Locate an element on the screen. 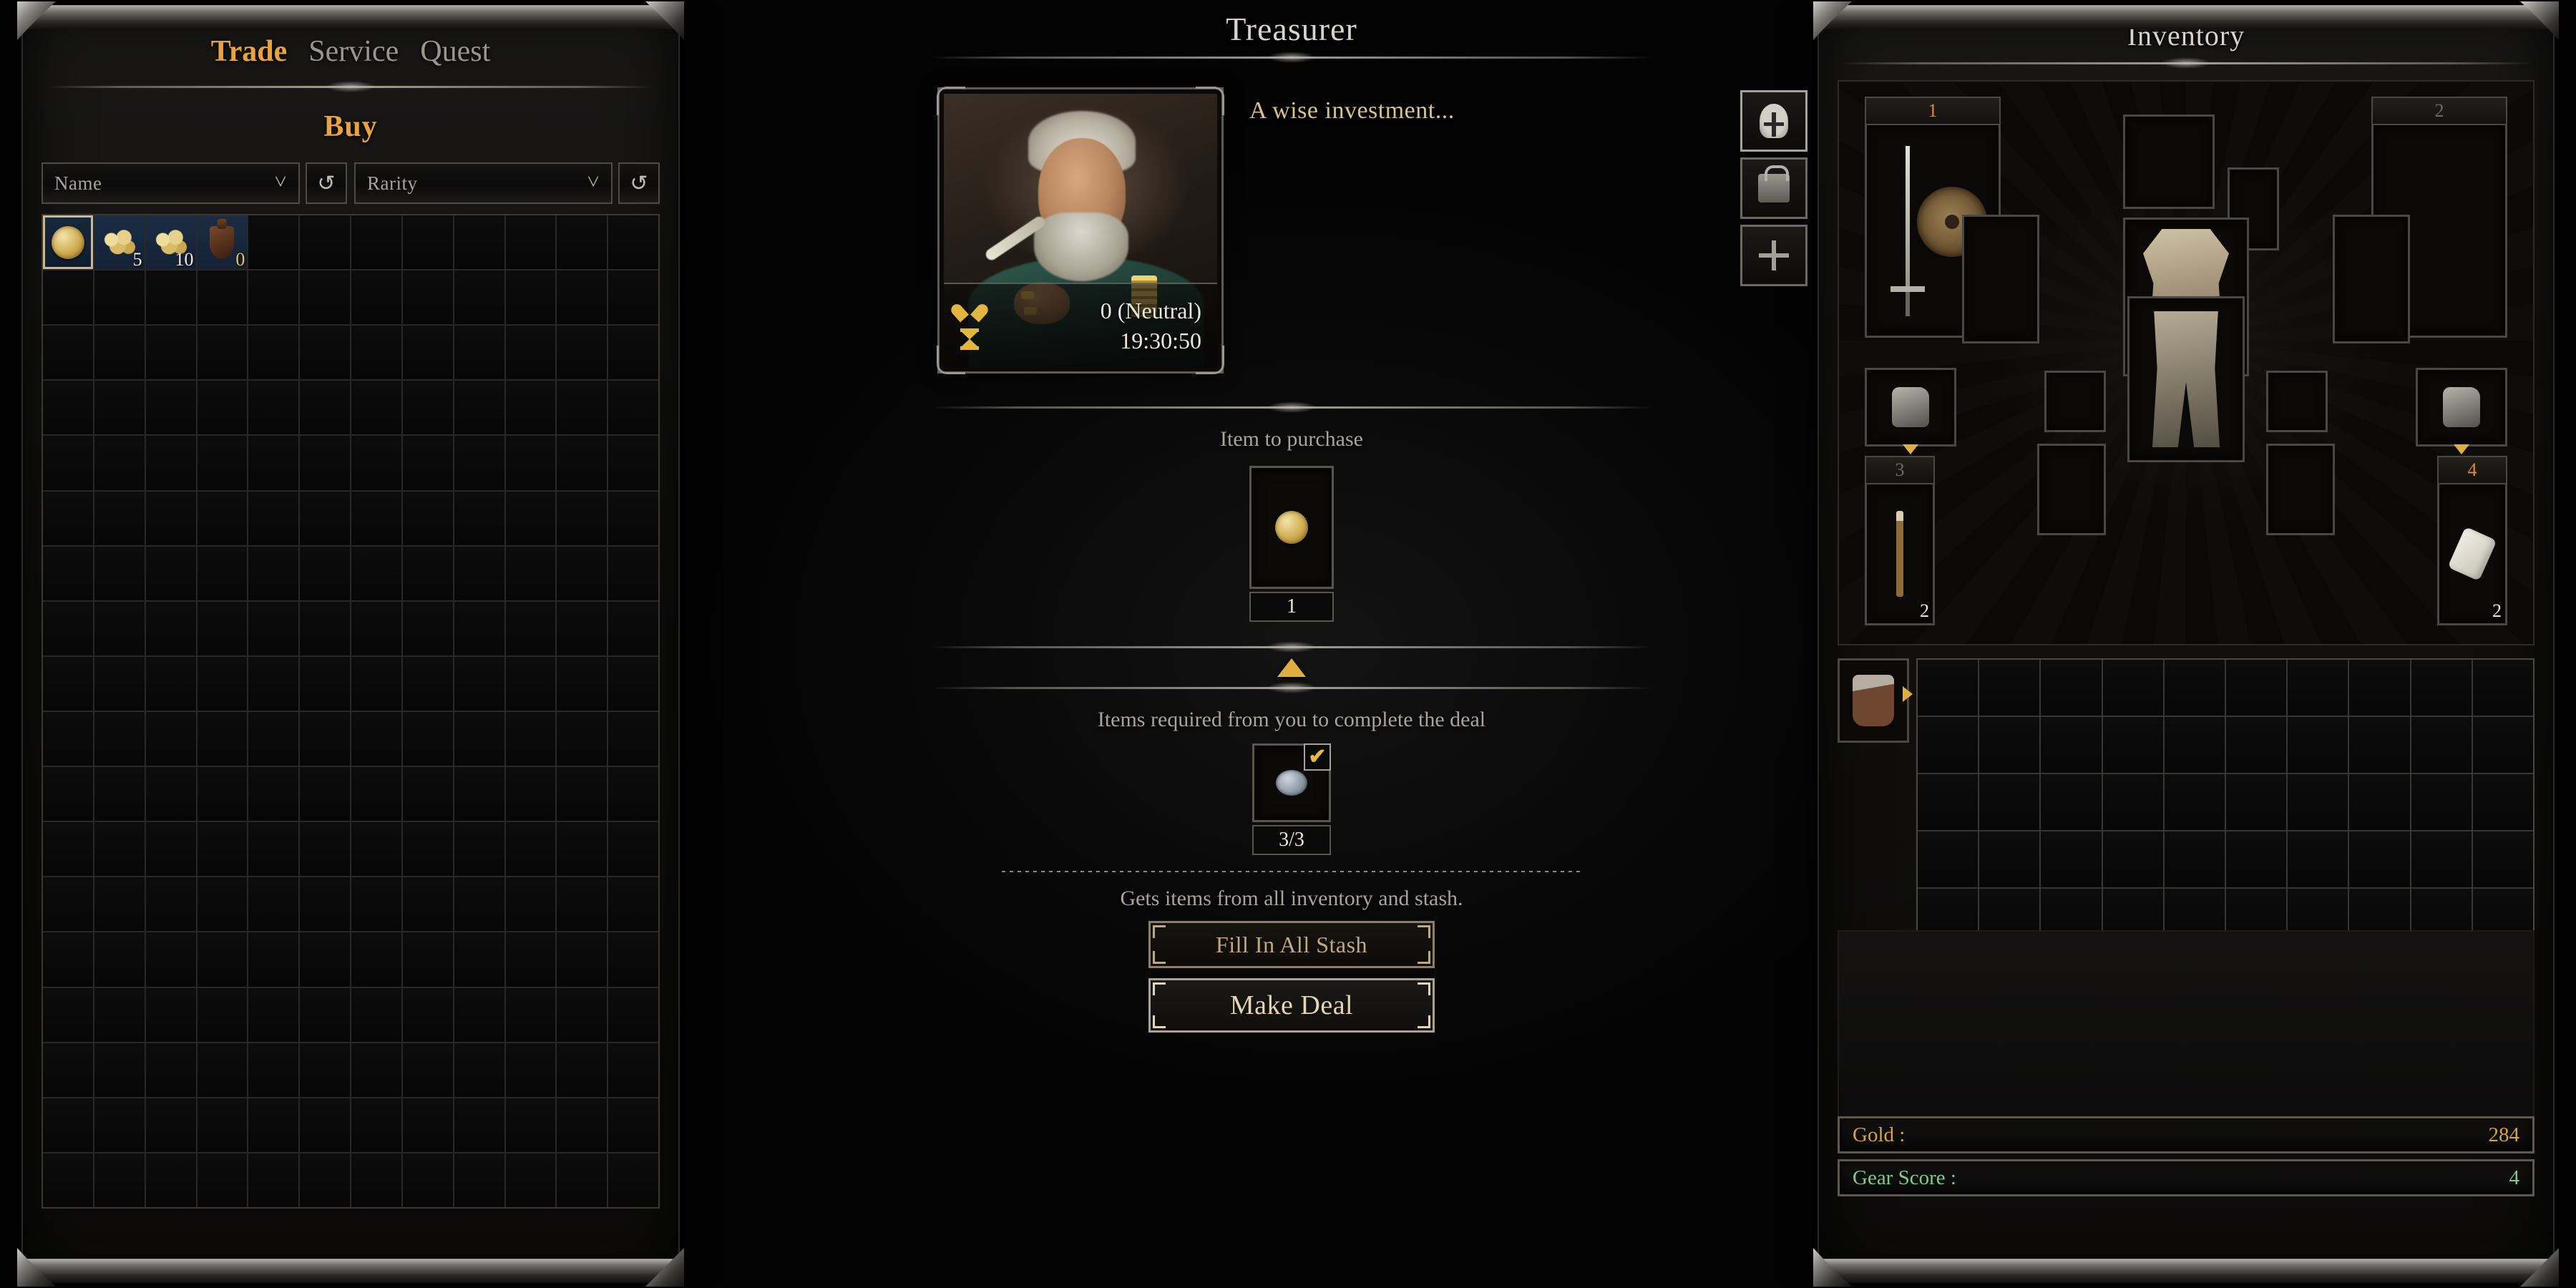 Image resolution: width=2576 pixels, height=1288 pixels. tab-service: Service is located at coordinates (353, 51).